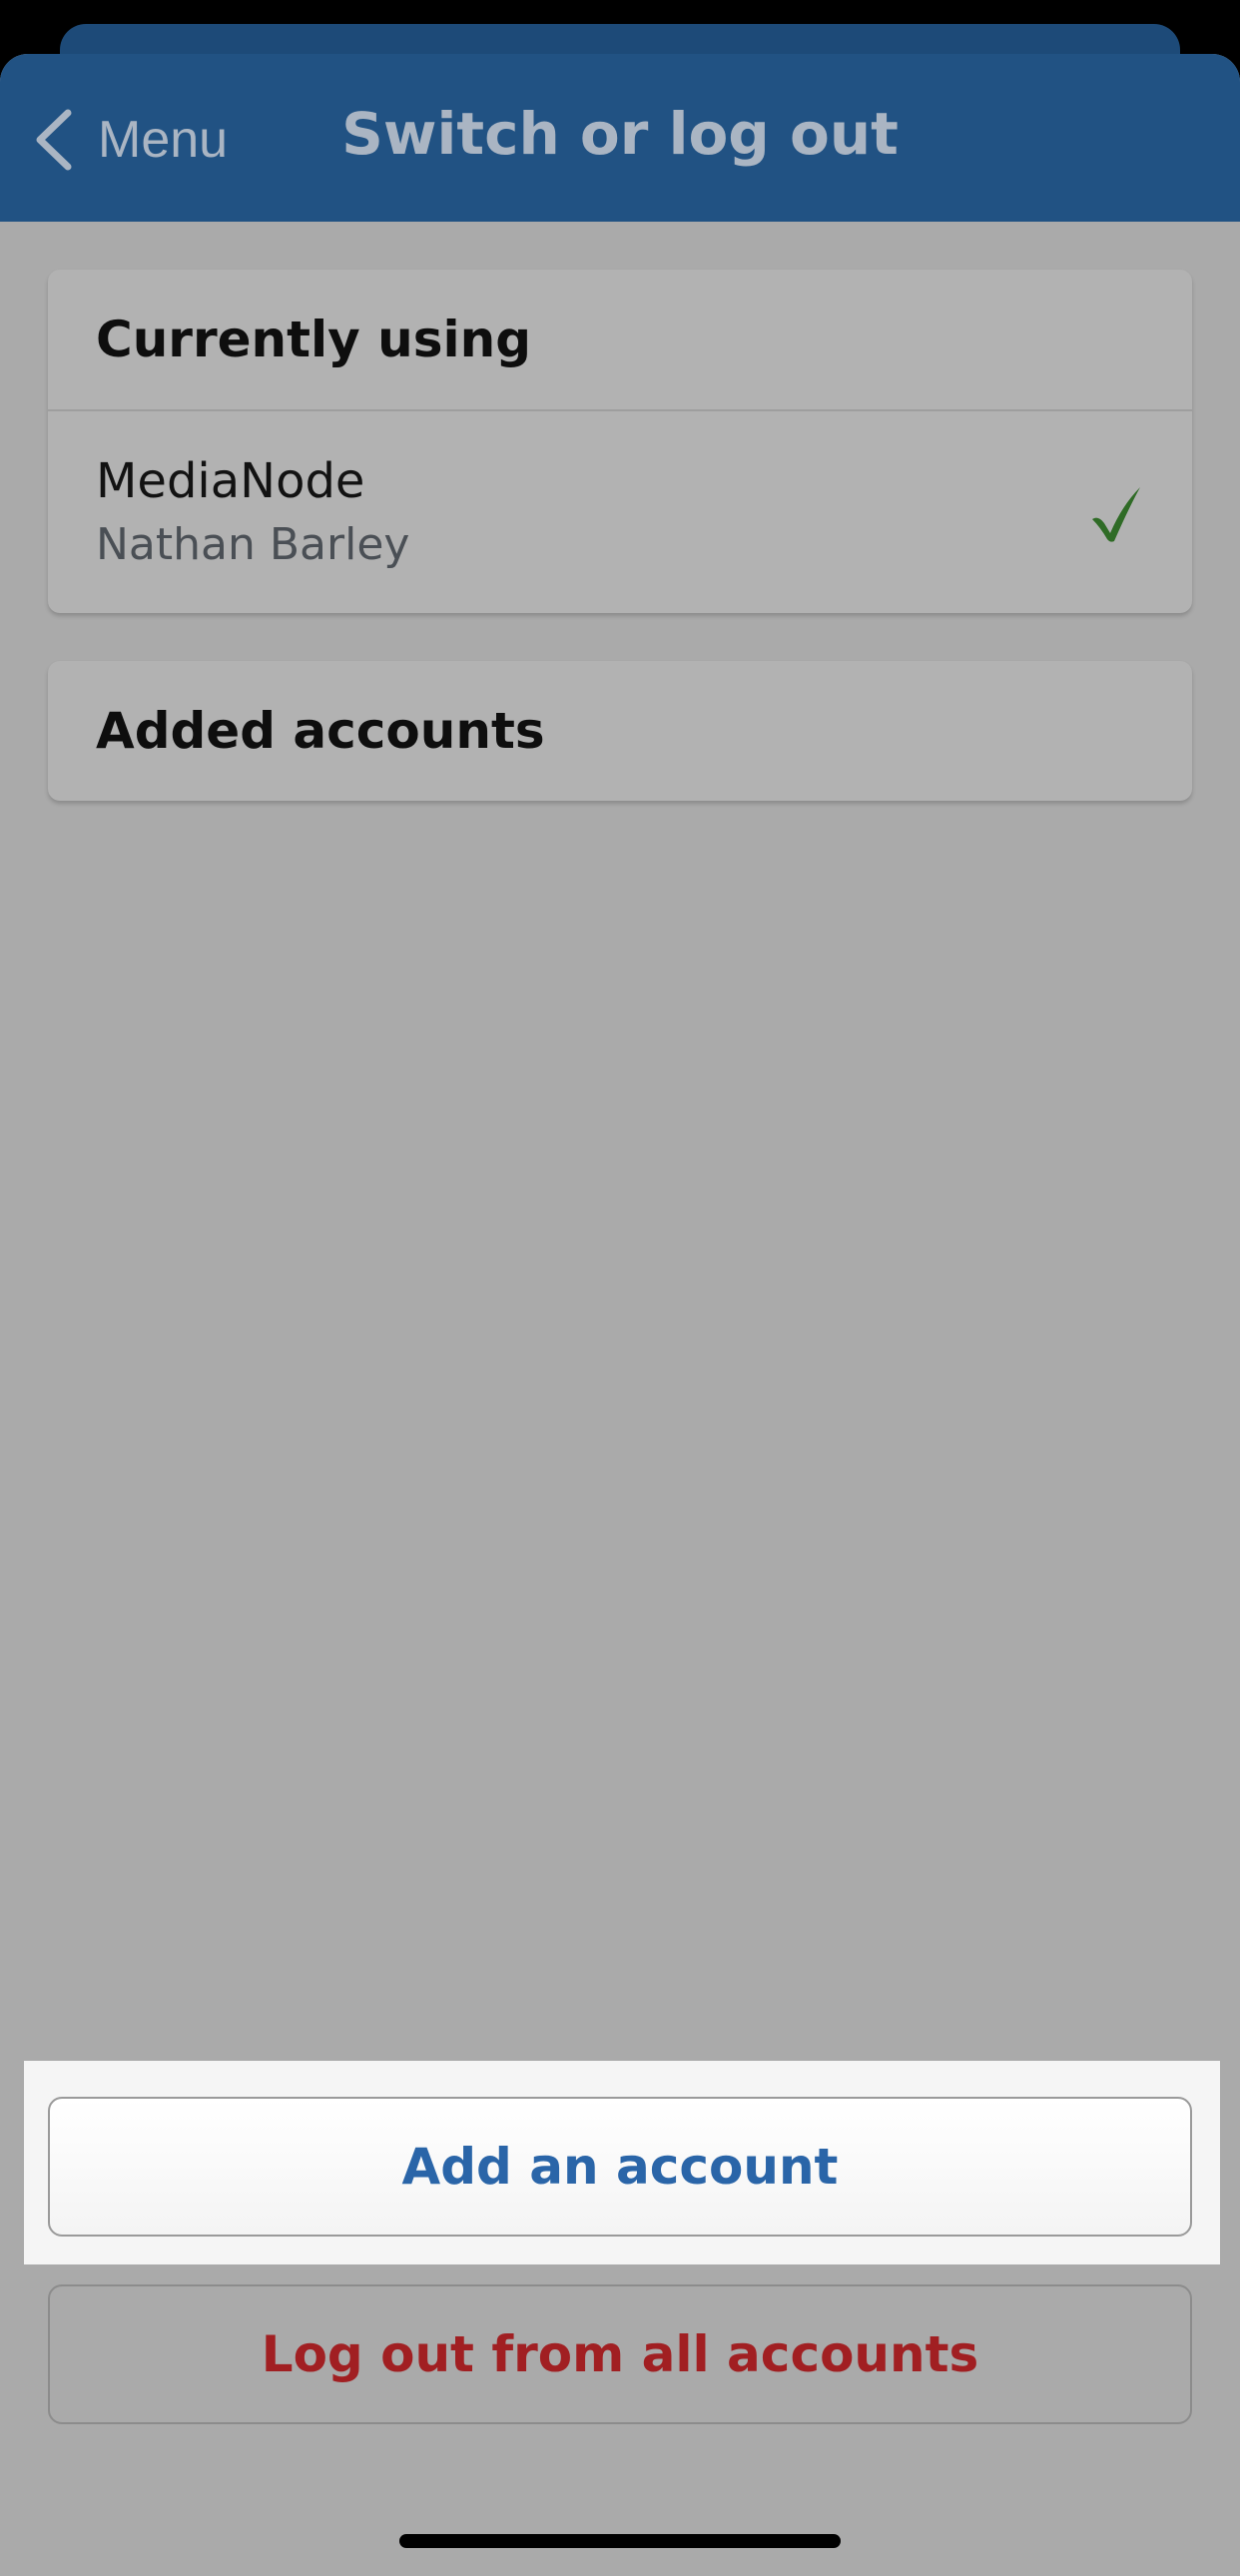 This screenshot has width=1240, height=2576. I want to click on account-name: MediaNode, so click(231, 481).